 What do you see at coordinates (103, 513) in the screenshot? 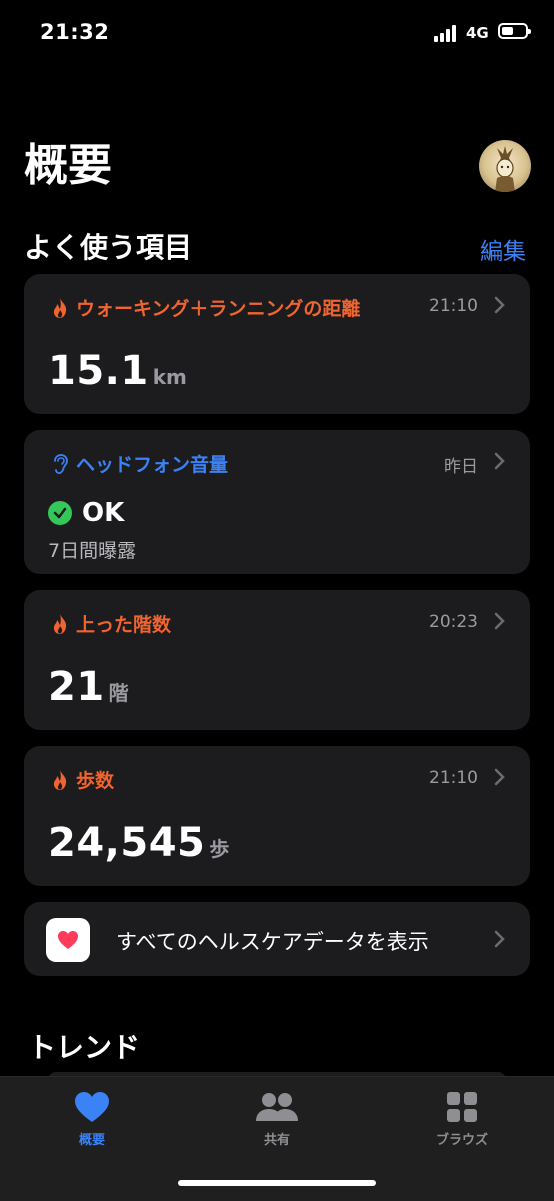
I see `status-text: OK` at bounding box center [103, 513].